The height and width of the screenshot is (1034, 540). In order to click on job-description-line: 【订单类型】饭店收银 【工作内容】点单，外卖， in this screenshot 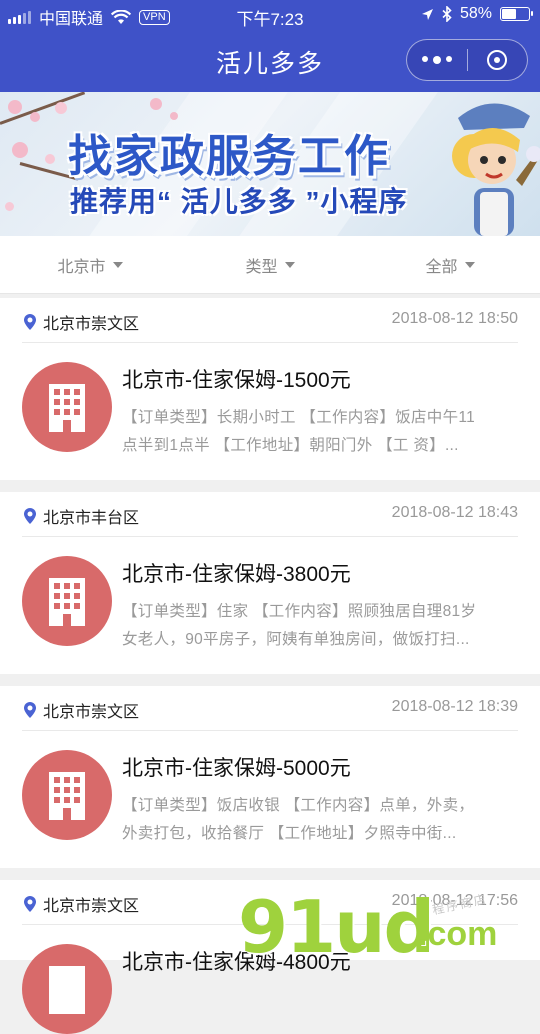, I will do `click(298, 805)`.